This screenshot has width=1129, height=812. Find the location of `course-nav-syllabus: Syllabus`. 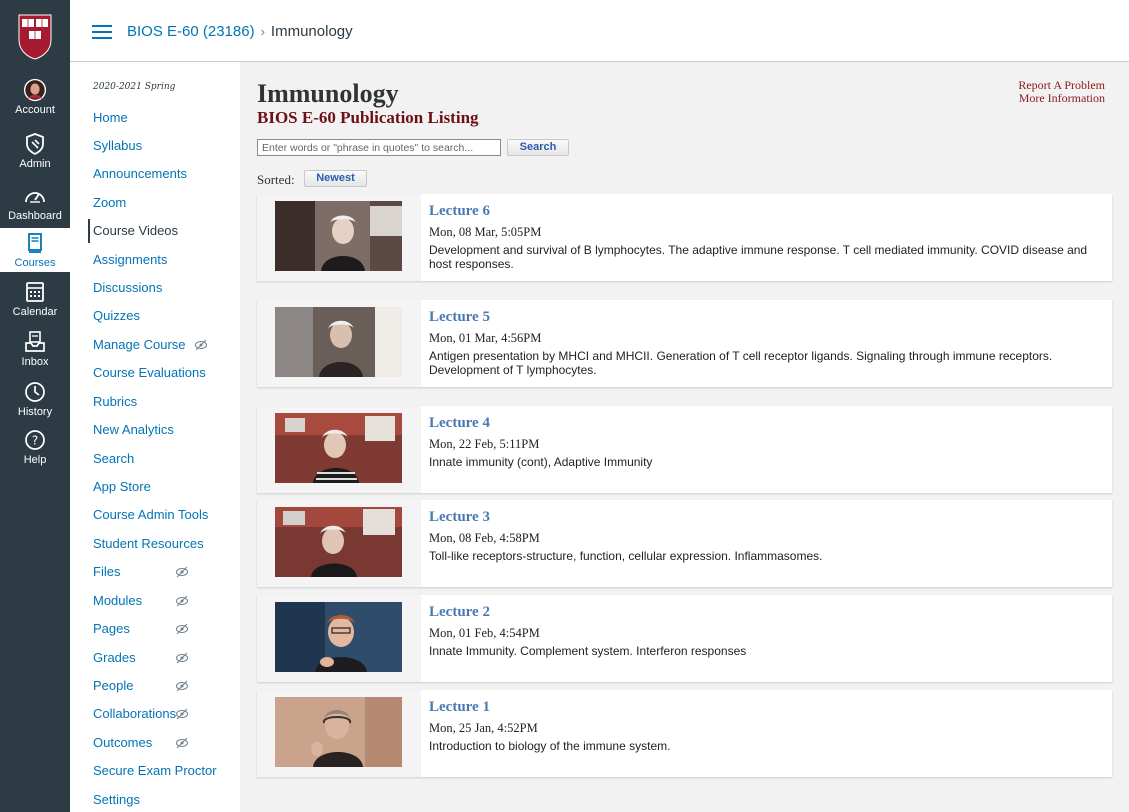

course-nav-syllabus: Syllabus is located at coordinates (153, 146).